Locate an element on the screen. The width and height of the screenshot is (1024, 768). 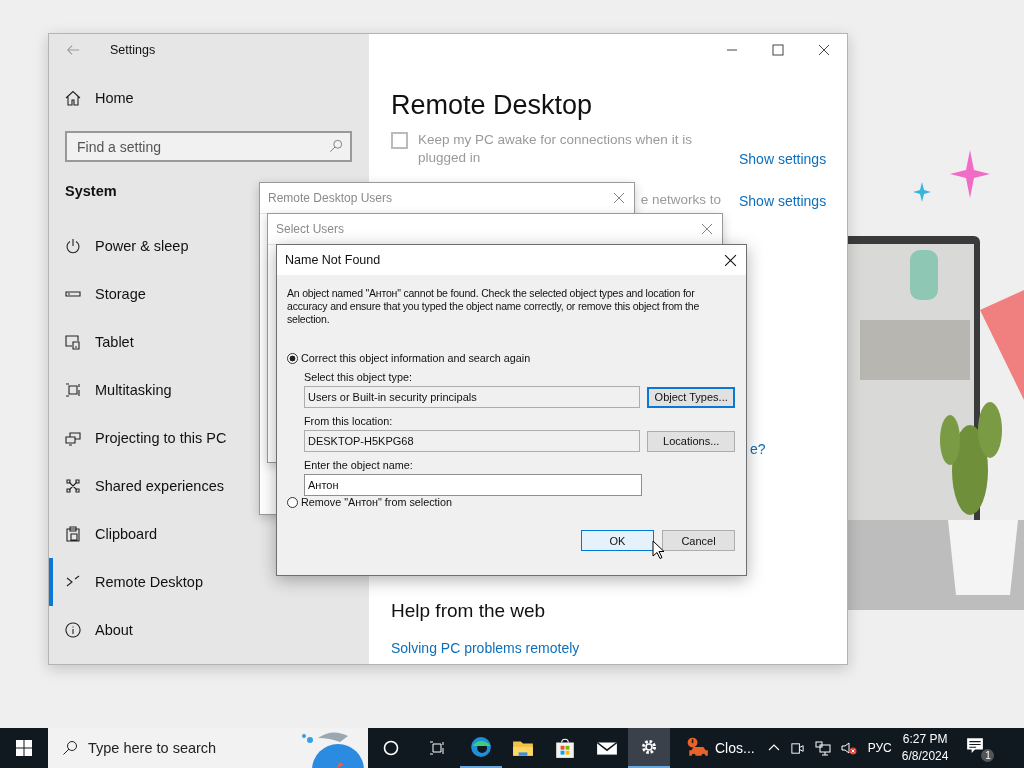
error-message: An object named "Антон" cannot be found. Check the selected object types and location for accuracy and ensure that you typed the object name correctly, or remove this object from the selection. is located at coordinates (494, 306).